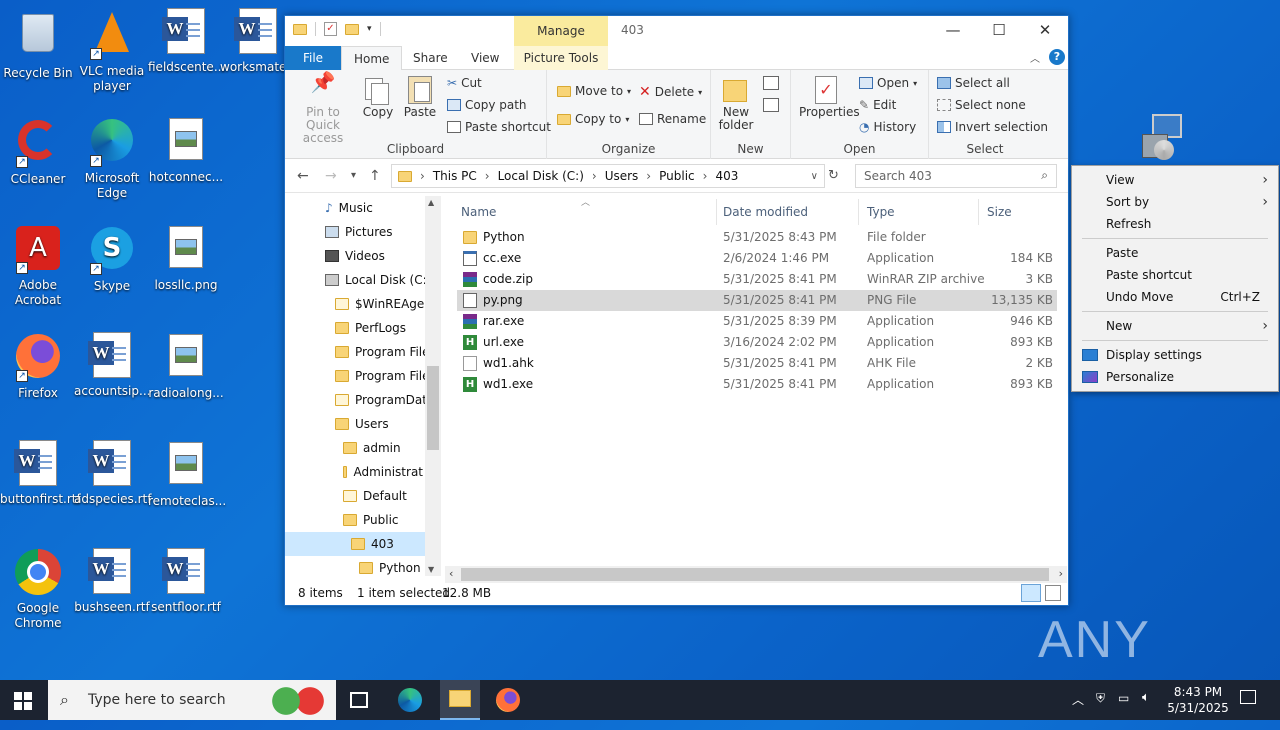 This screenshot has width=1280, height=730. Describe the element at coordinates (349, 208) in the screenshot. I see `nav-item-music: ♪ Music` at that location.